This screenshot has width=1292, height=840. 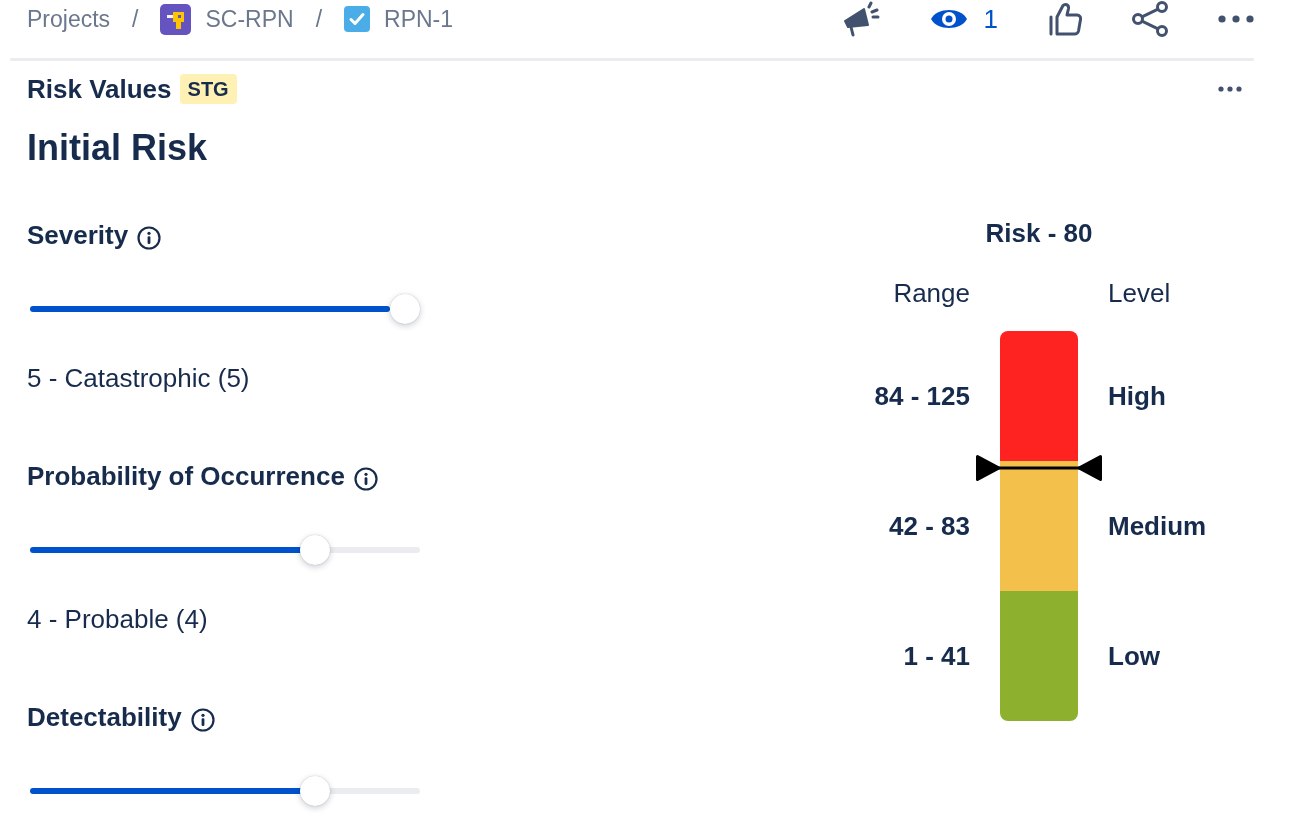 What do you see at coordinates (78, 235) in the screenshot?
I see `field-label: Severity` at bounding box center [78, 235].